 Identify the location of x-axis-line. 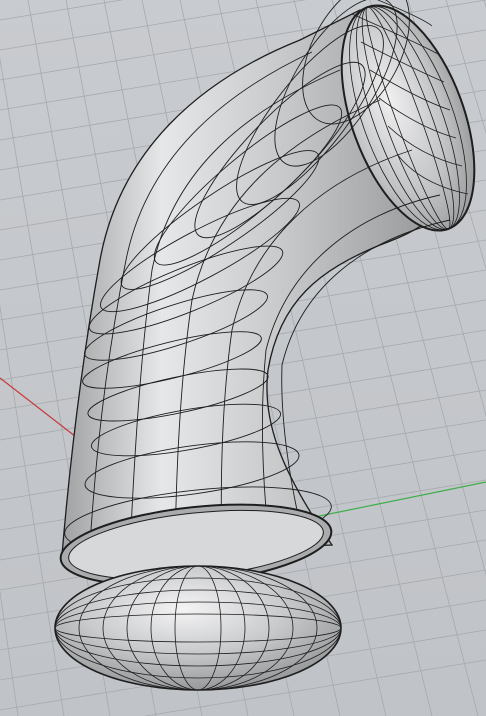
(40, 409).